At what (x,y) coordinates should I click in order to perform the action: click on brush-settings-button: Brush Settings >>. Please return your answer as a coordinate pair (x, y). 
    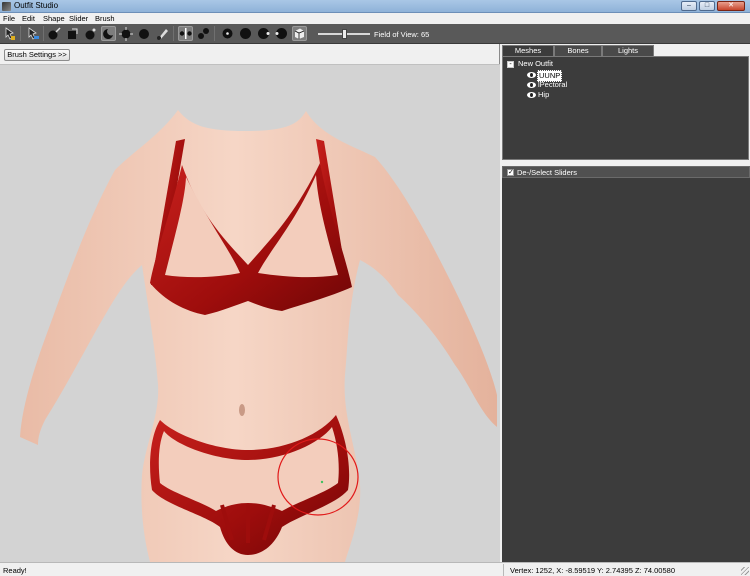
    Looking at the image, I should click on (37, 55).